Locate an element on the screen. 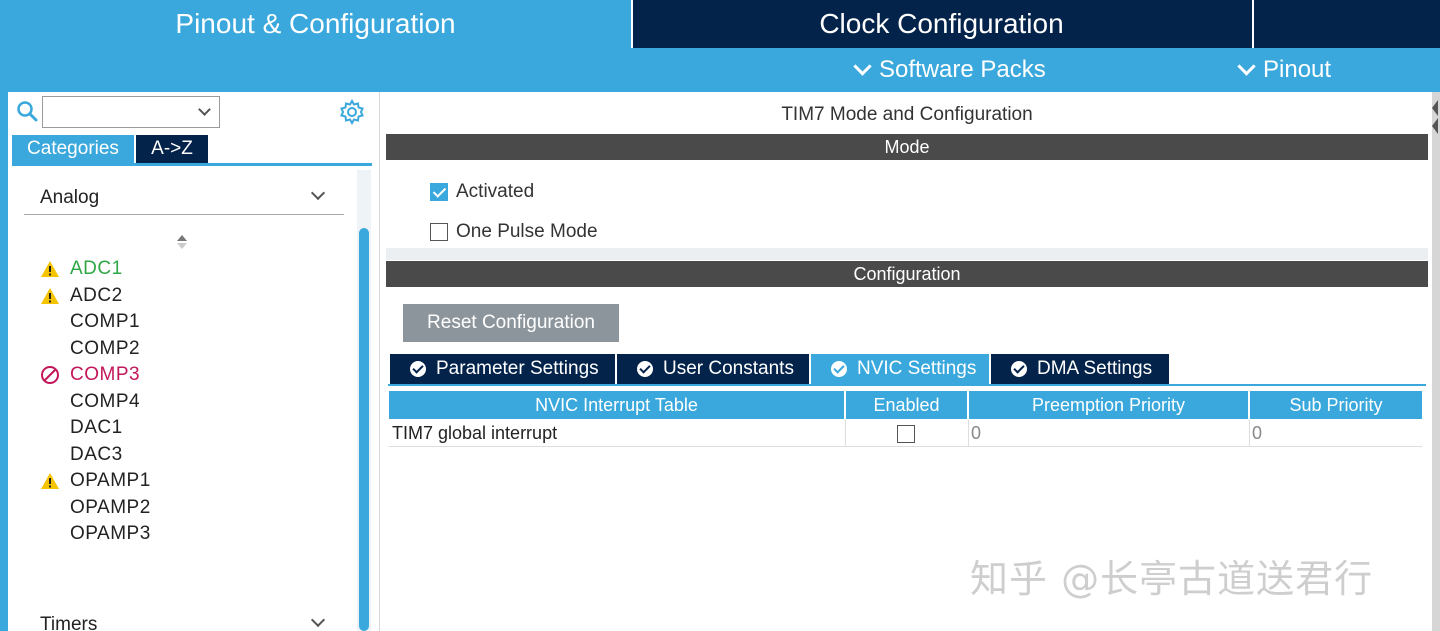 This screenshot has width=1440, height=631. tab-a-z: A->Z is located at coordinates (172, 149).